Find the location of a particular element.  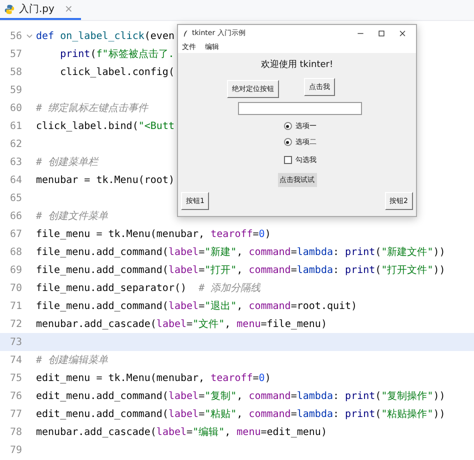

code-line: menubar.add_cascade(label="文件", menu=file_menu) is located at coordinates (181, 324).